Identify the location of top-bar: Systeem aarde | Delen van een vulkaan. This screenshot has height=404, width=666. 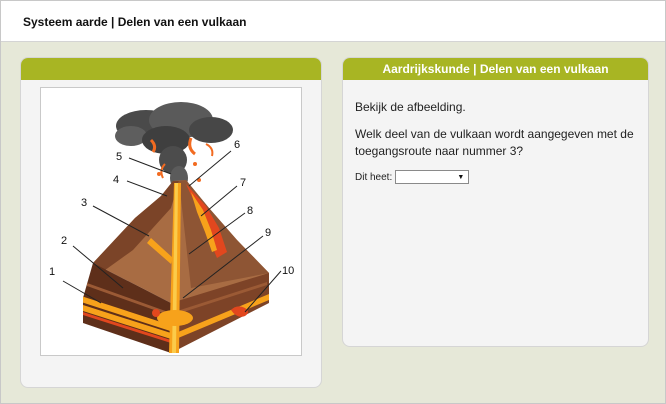
(333, 21).